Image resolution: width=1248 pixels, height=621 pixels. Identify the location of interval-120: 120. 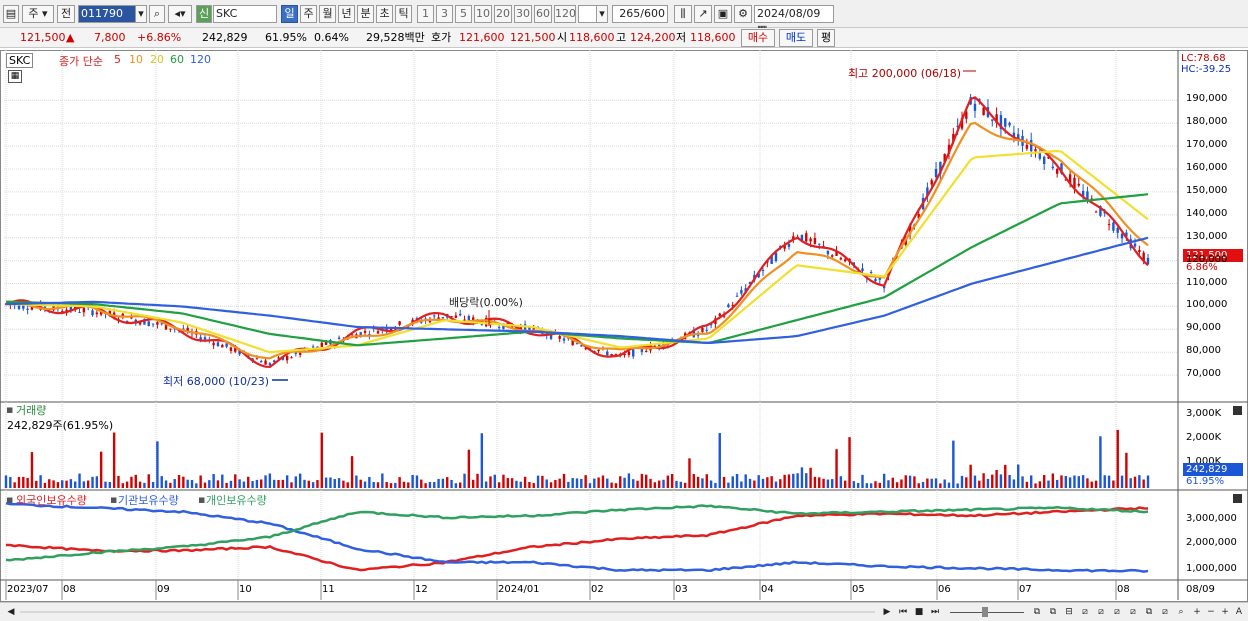
(565, 14).